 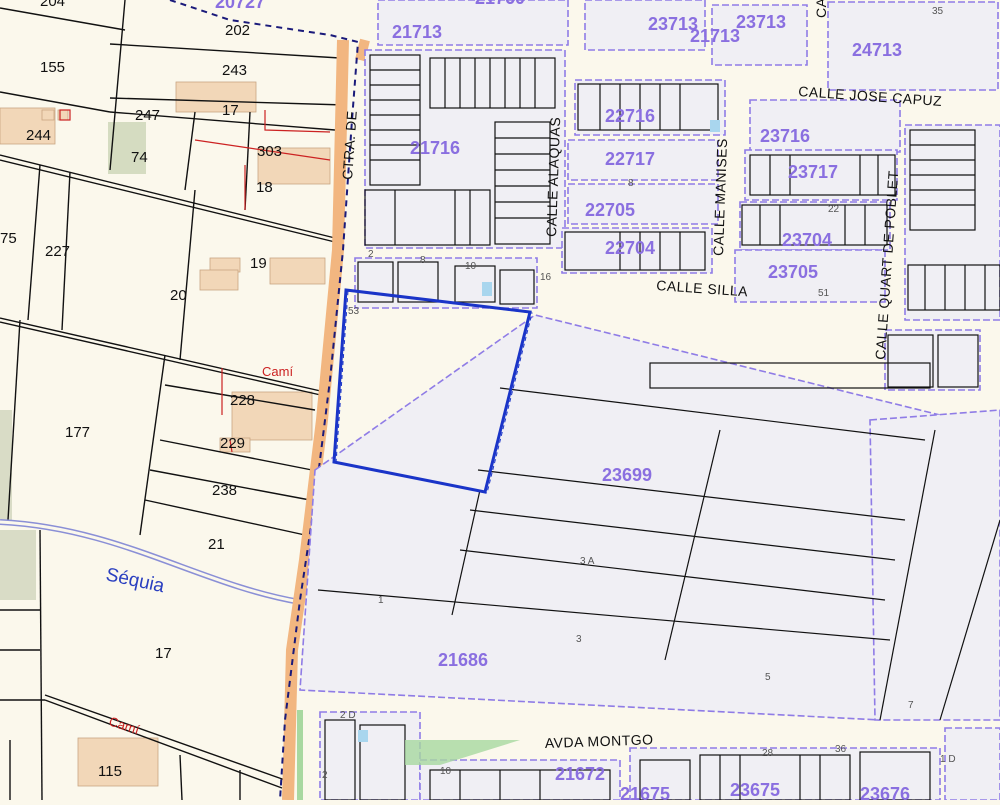 I want to click on block-label: 23704, so click(x=807, y=240).